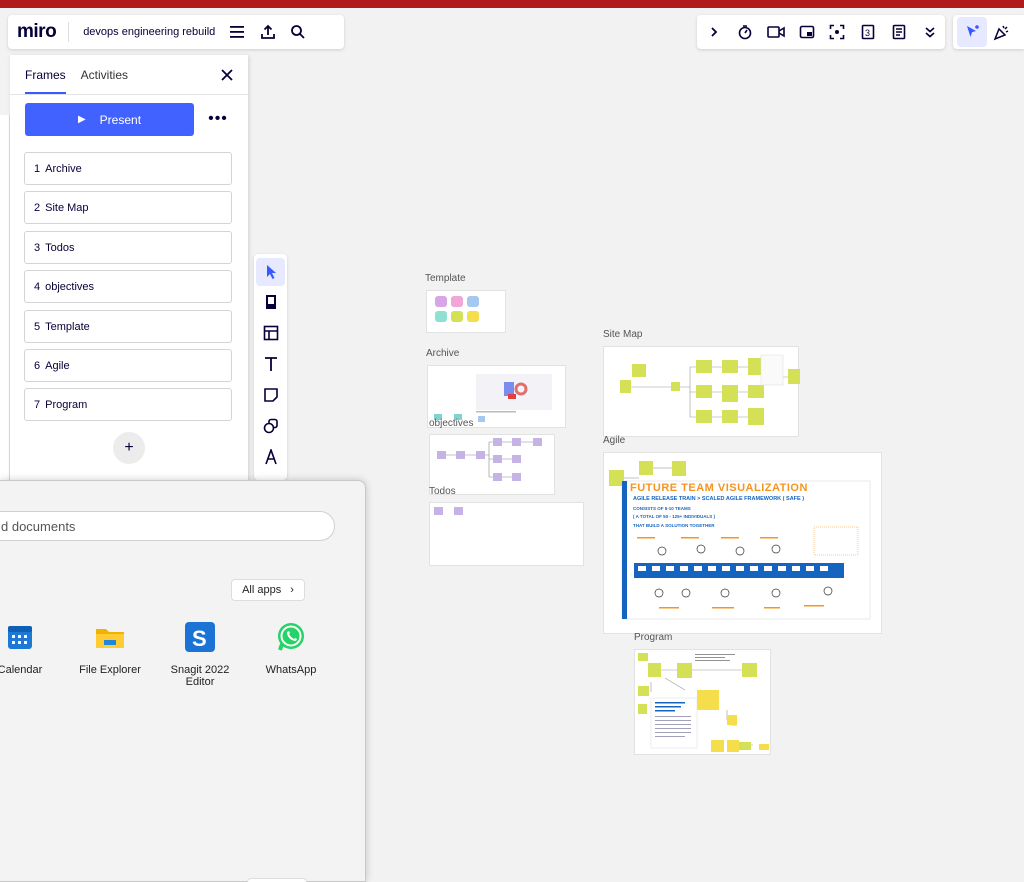  I want to click on all-apps-button: All apps ›, so click(268, 590).